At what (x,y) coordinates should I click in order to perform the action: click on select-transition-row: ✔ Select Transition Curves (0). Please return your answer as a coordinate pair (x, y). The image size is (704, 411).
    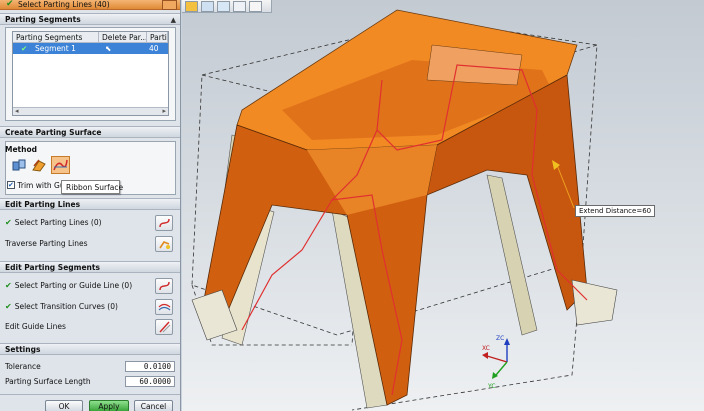
    Looking at the image, I should click on (61, 307).